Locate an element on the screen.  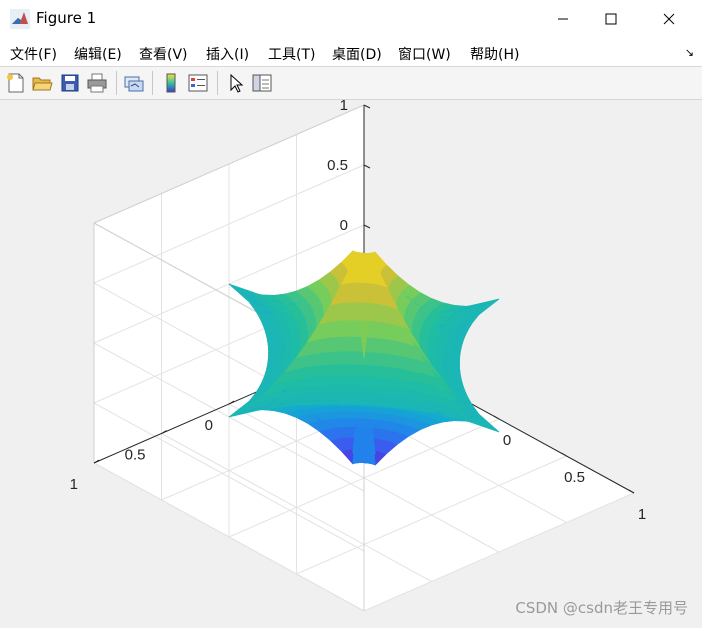
menu-help: 帮助(H) is located at coordinates (494, 54).